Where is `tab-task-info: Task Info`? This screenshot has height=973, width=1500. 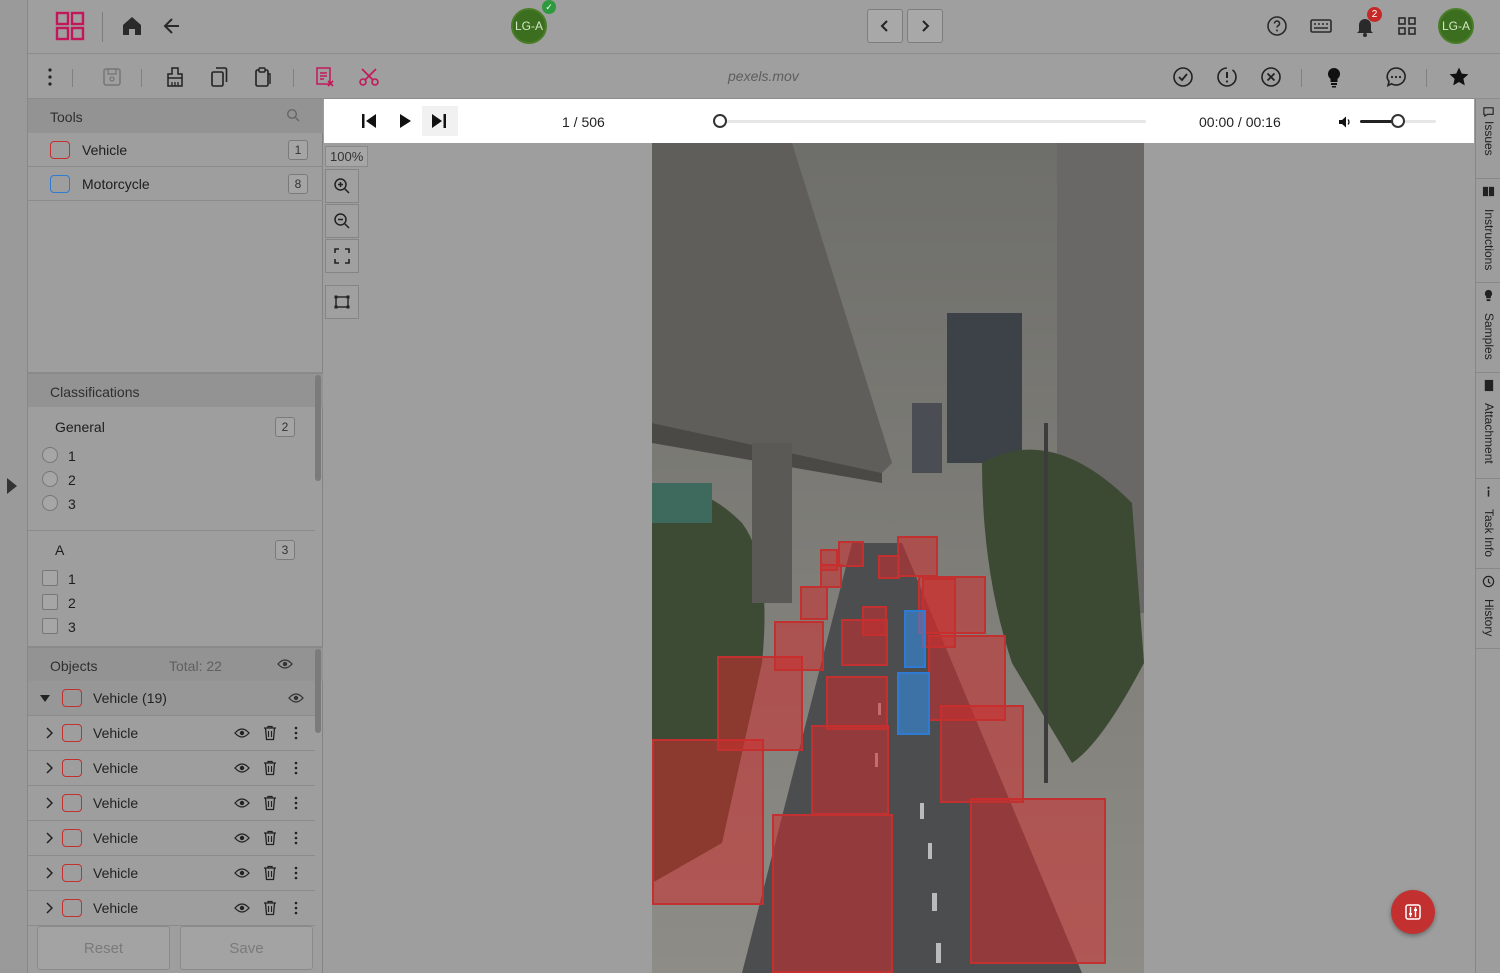 tab-task-info: Task Info is located at coordinates (1488, 524).